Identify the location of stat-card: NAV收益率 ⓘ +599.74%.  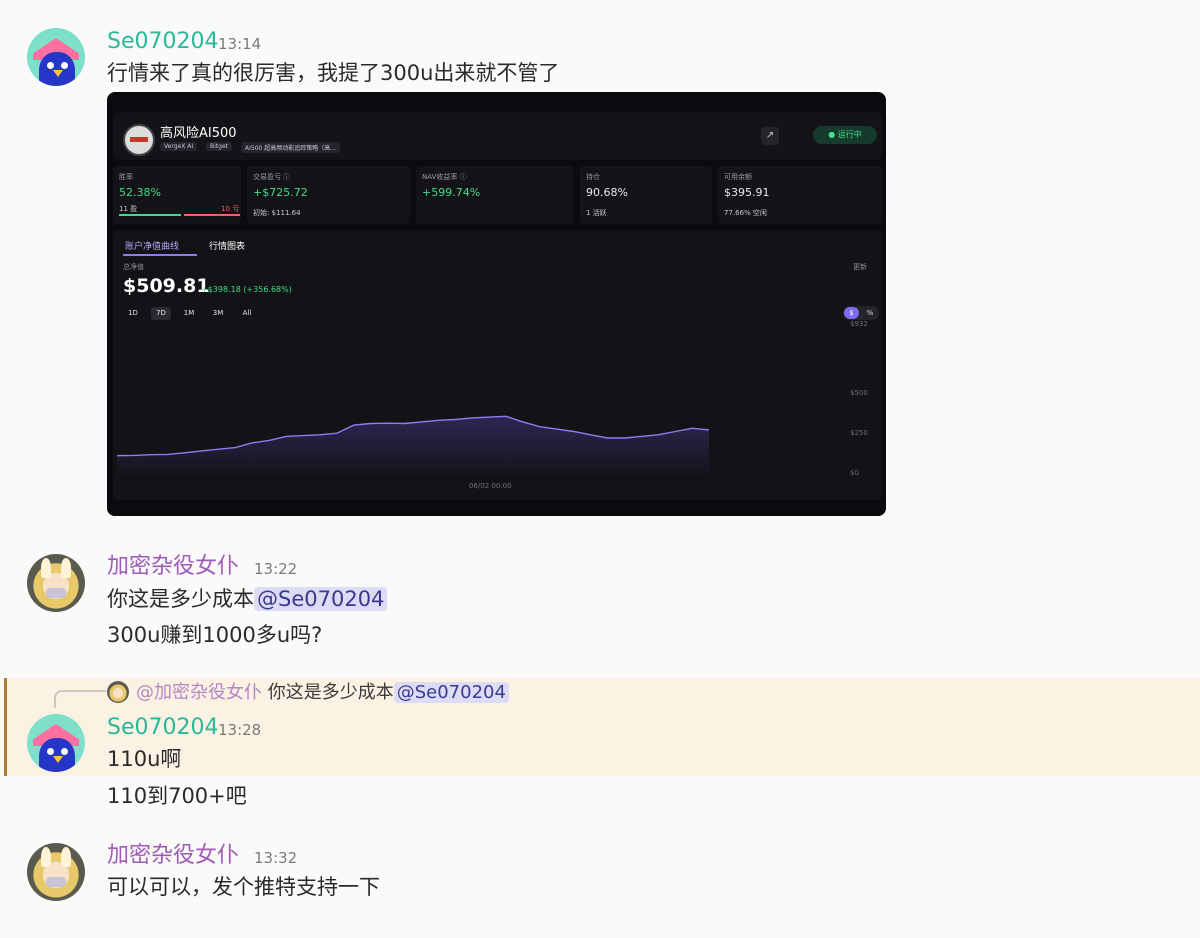
(495, 195).